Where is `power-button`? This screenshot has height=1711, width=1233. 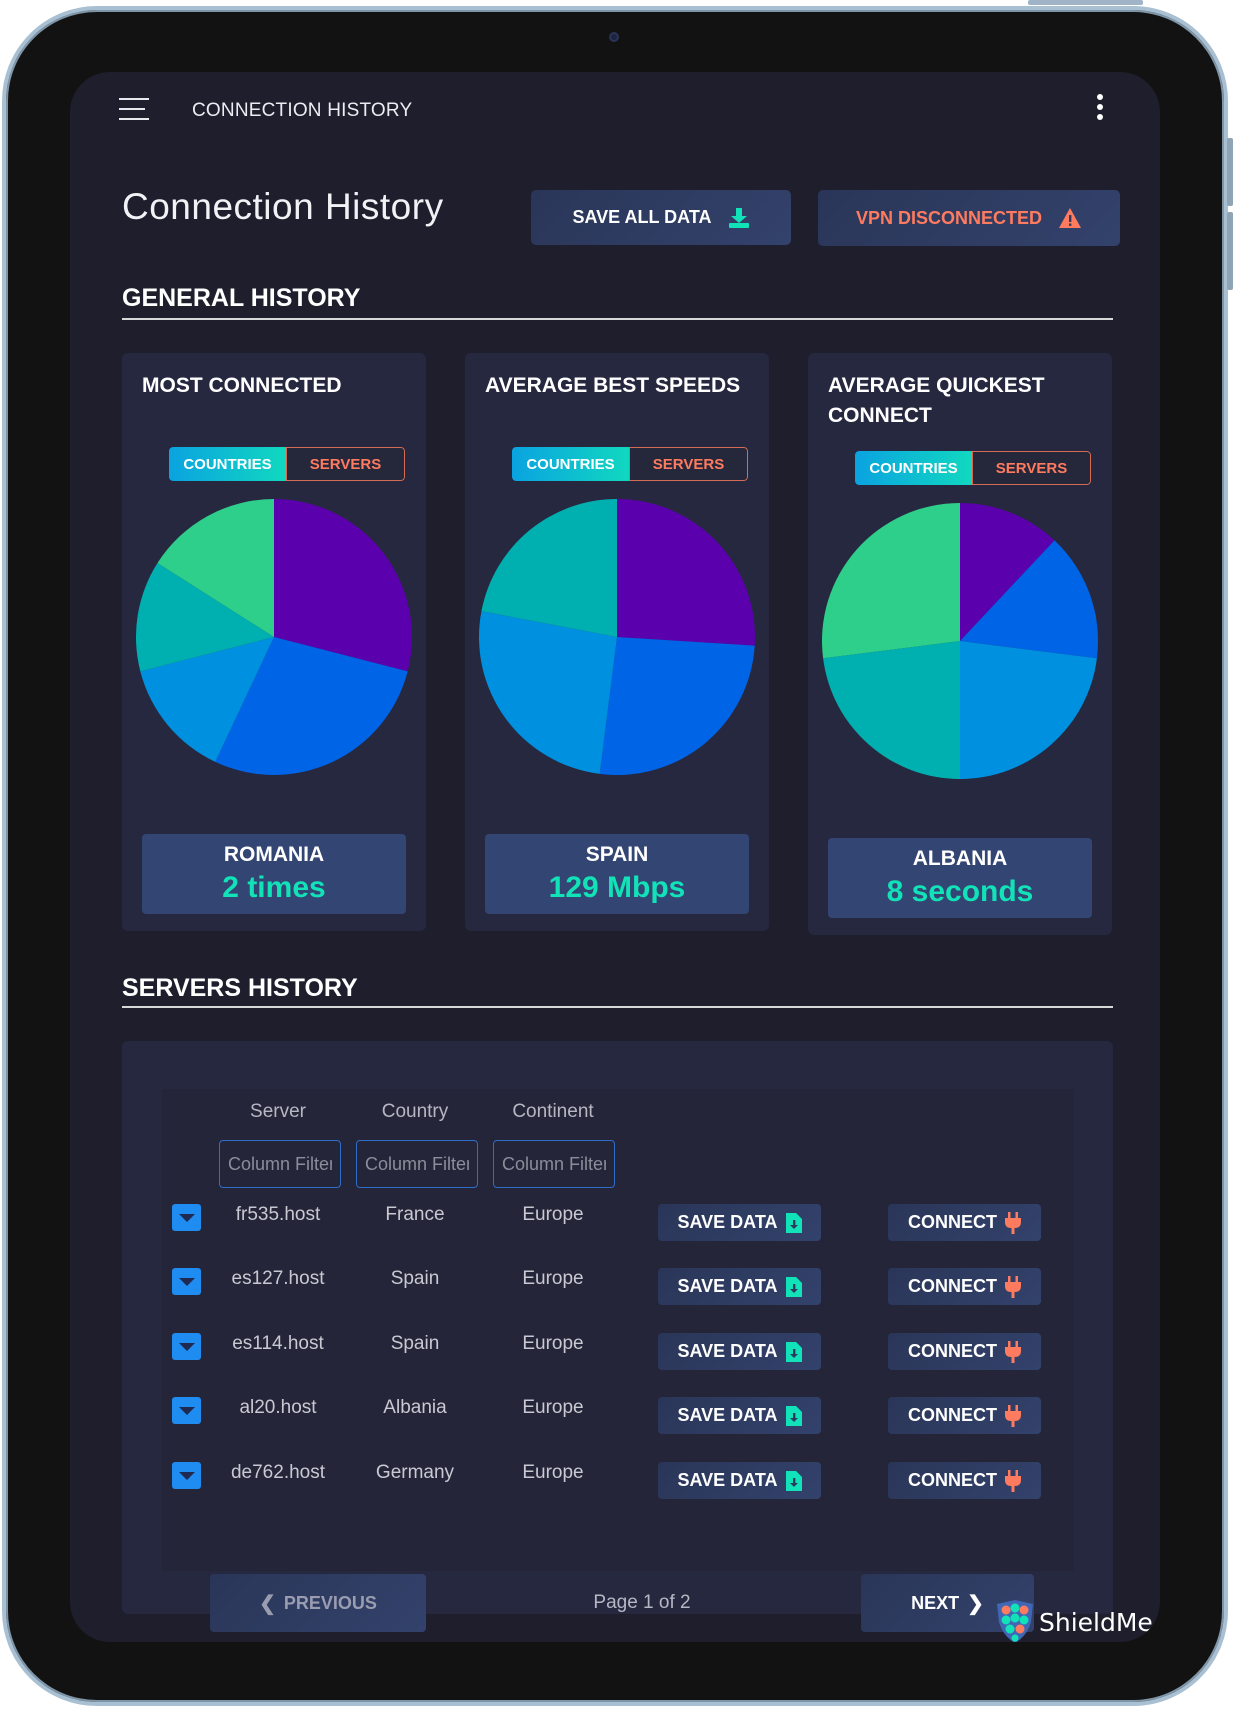 power-button is located at coordinates (1085, 2).